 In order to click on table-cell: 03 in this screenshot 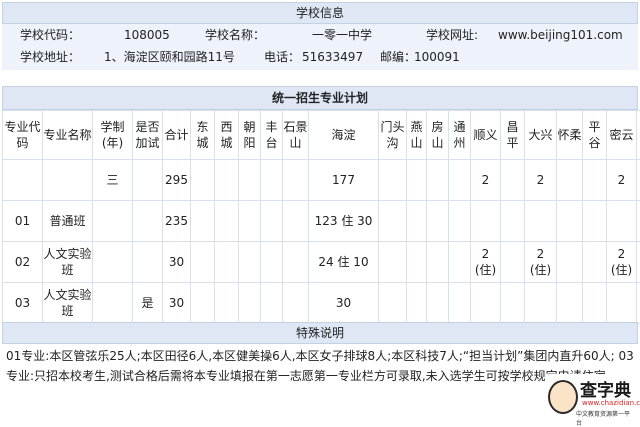, I will do `click(23, 303)`.